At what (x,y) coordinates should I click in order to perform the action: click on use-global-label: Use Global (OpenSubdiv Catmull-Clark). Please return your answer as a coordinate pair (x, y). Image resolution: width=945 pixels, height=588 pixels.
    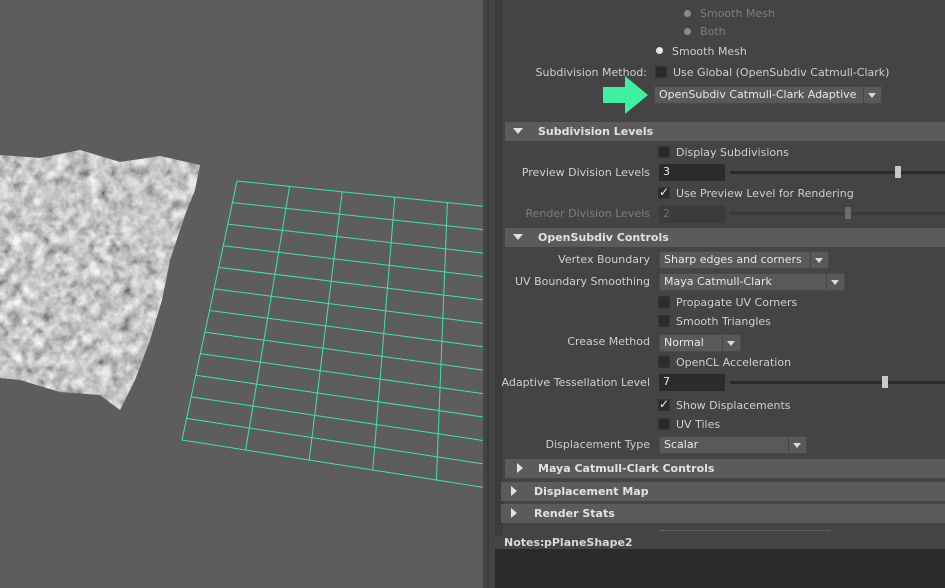
    Looking at the image, I should click on (781, 72).